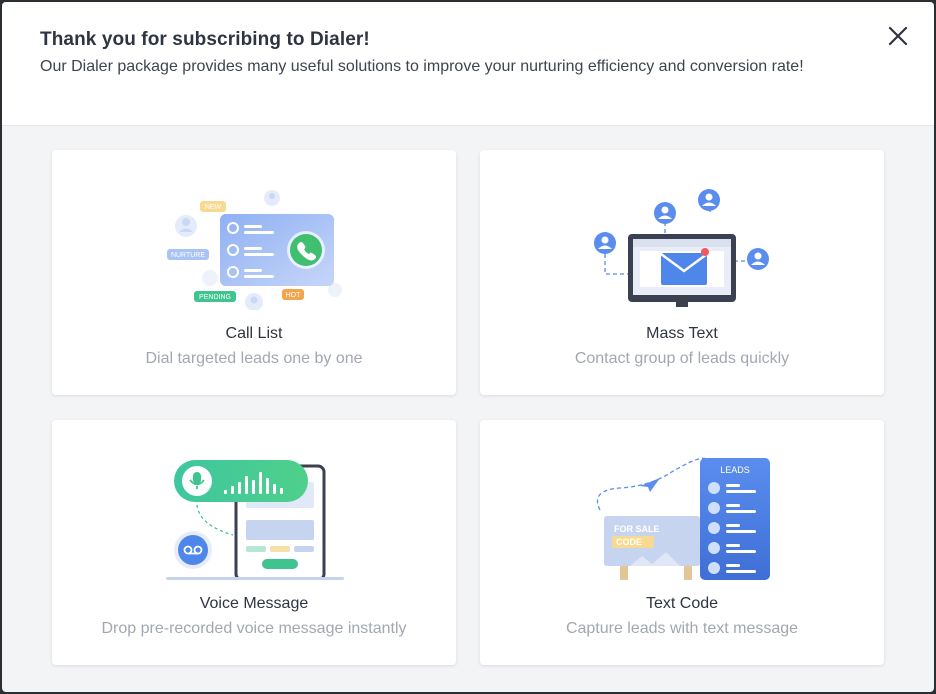 This screenshot has height=694, width=936. I want to click on close-button, so click(898, 36).